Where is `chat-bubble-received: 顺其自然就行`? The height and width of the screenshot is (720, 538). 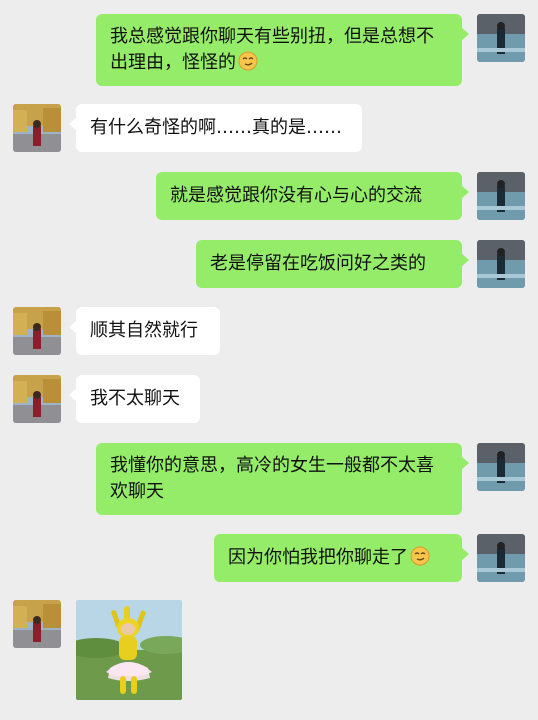 chat-bubble-received: 顺其自然就行 is located at coordinates (144, 331).